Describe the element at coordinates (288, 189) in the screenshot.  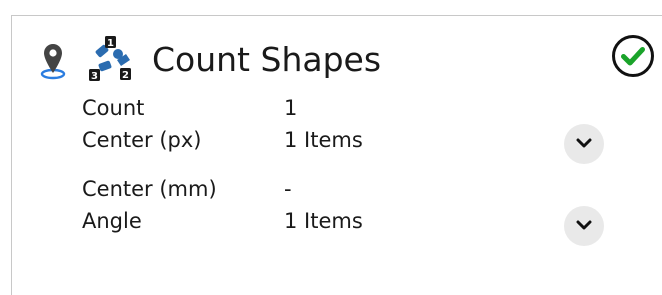
I see `row-value: -` at that location.